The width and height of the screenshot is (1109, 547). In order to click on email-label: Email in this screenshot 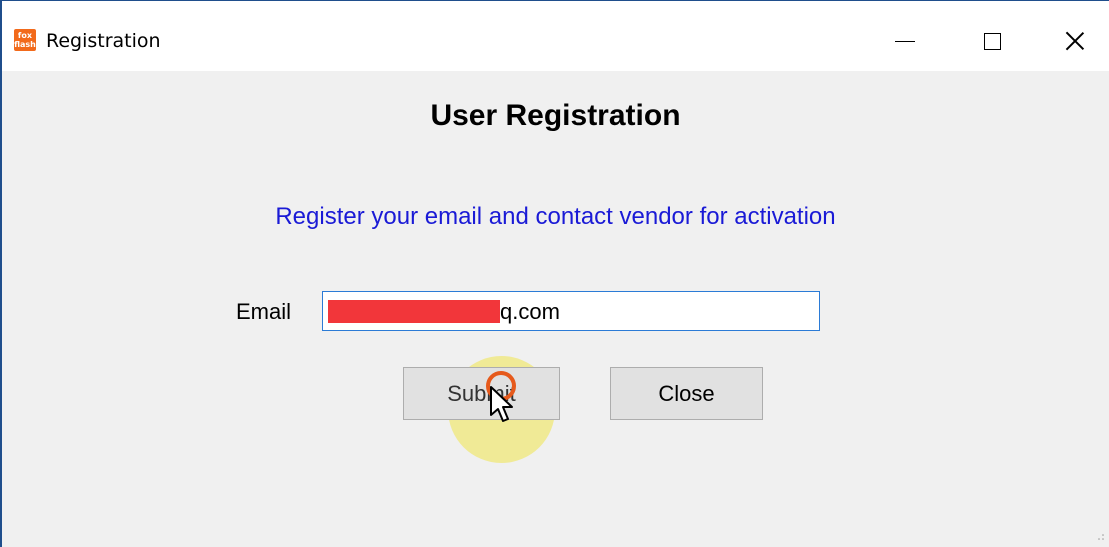, I will do `click(264, 311)`.